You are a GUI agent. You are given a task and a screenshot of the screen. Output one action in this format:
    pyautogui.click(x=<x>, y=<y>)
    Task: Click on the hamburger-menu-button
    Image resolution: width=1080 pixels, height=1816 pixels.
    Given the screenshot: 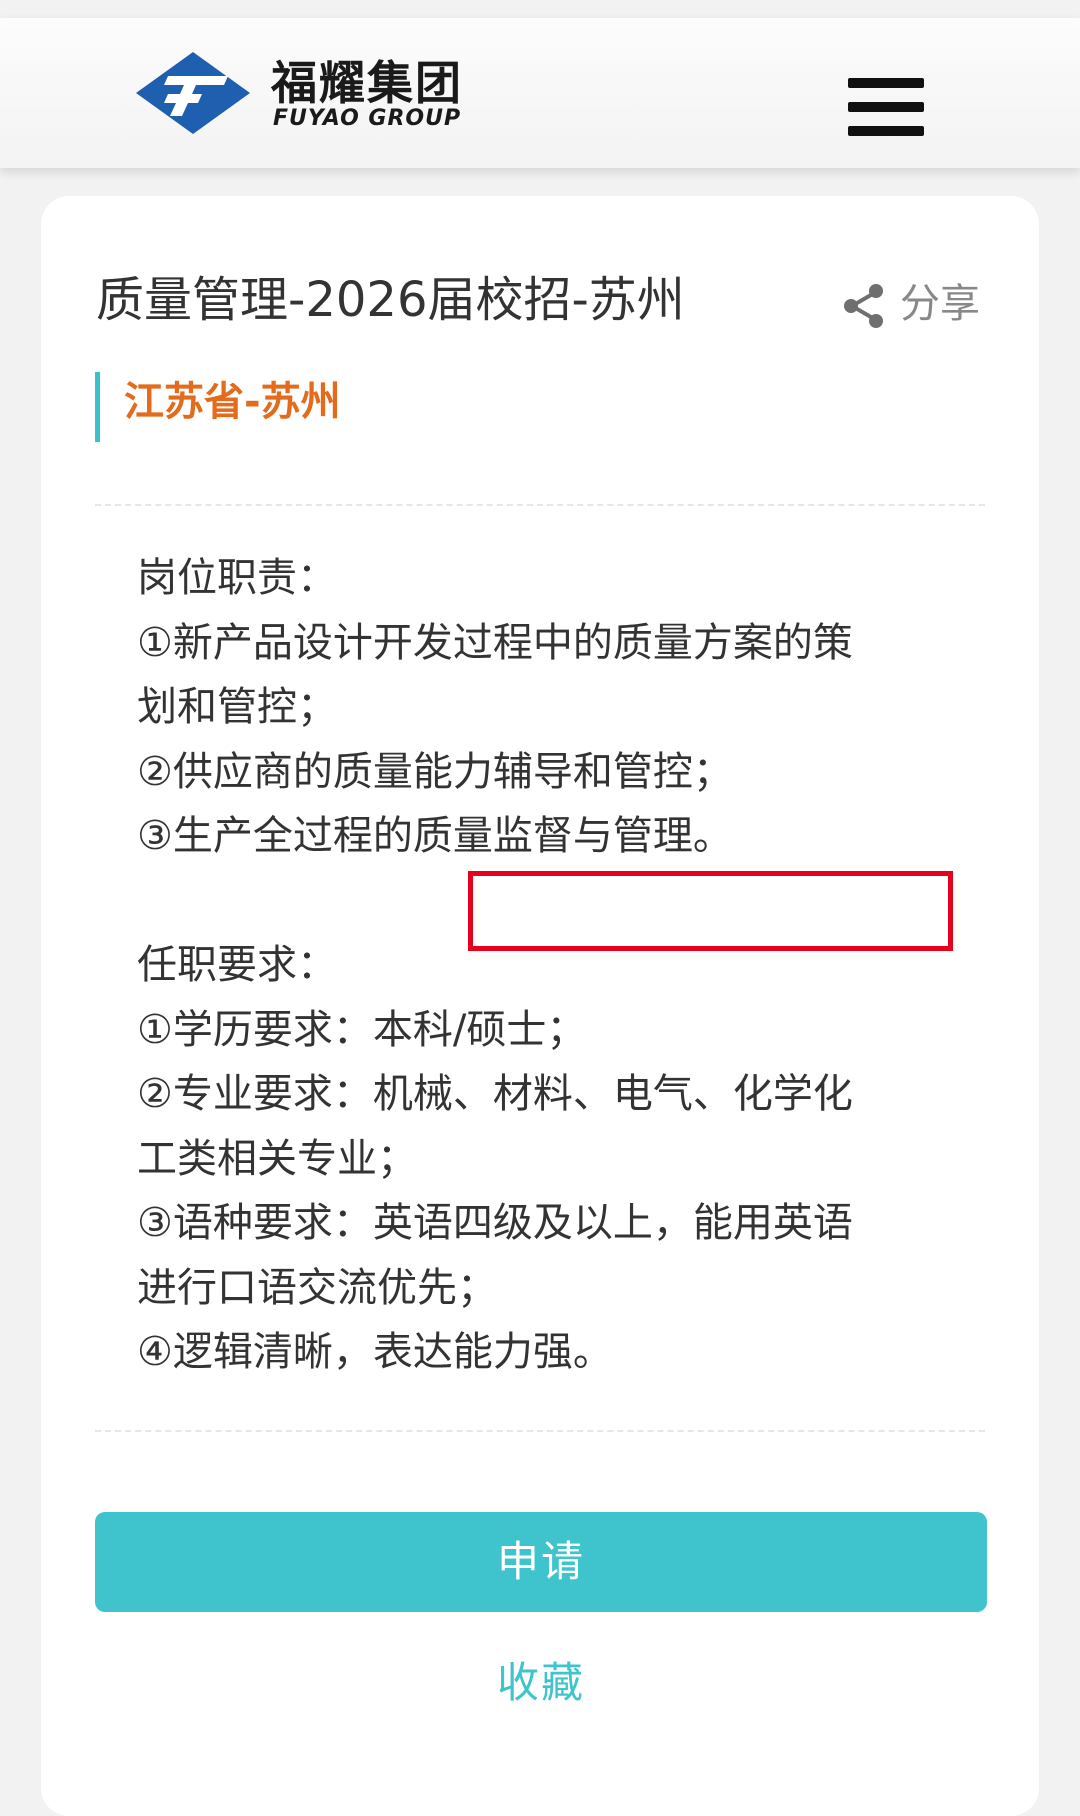 What is the action you would take?
    pyautogui.click(x=886, y=107)
    